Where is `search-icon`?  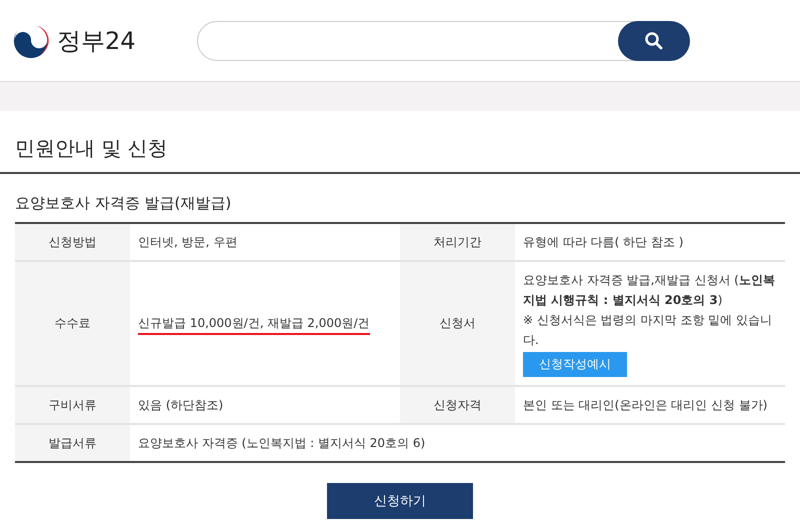
search-icon is located at coordinates (654, 40).